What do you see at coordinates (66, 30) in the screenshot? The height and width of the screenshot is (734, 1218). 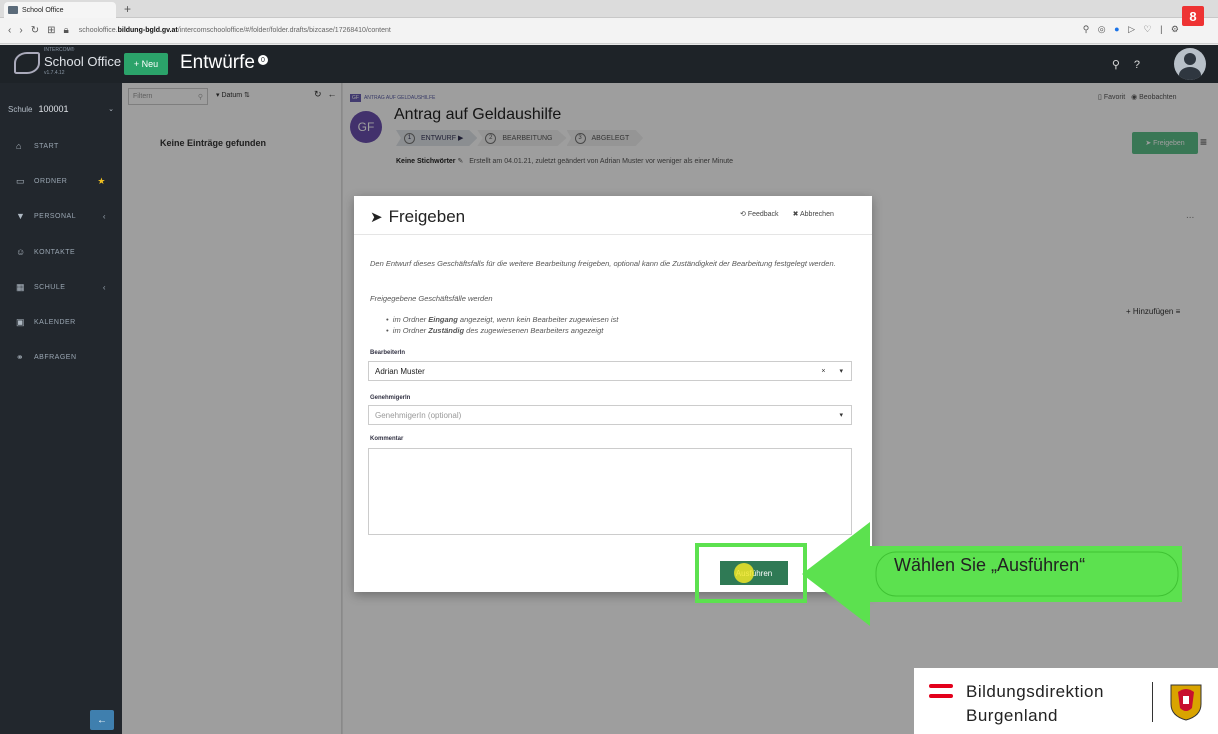 I see `lock-icon: 🔒︎` at bounding box center [66, 30].